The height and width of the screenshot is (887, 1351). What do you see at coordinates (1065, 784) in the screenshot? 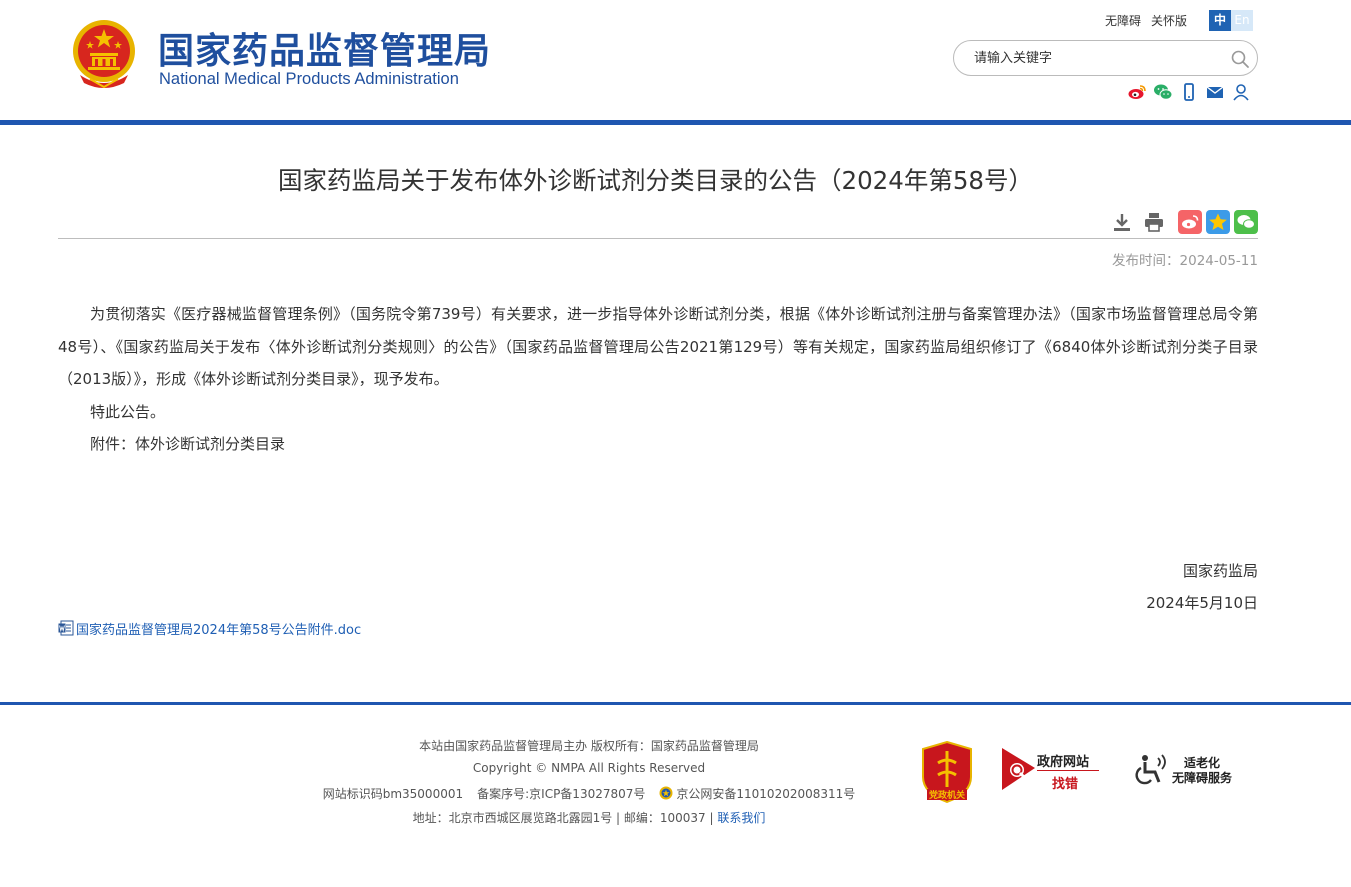
I see `gov-findbug-line2: 找错` at bounding box center [1065, 784].